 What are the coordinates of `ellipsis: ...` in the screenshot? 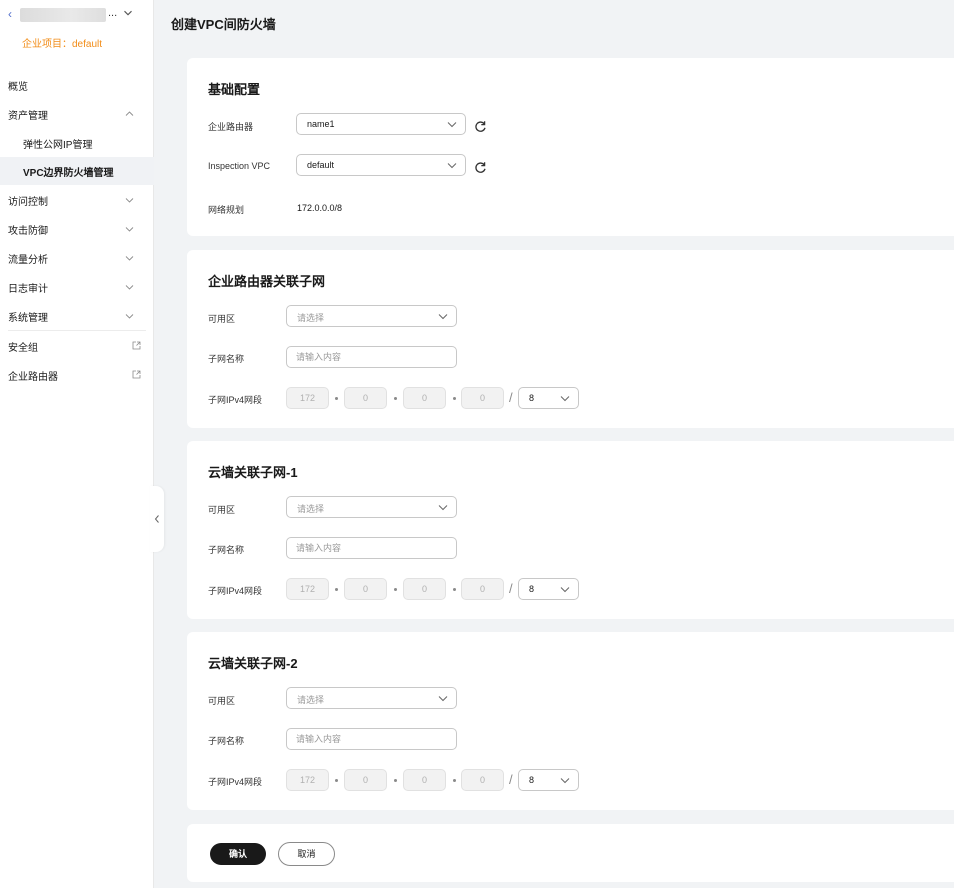 It's located at (113, 13).